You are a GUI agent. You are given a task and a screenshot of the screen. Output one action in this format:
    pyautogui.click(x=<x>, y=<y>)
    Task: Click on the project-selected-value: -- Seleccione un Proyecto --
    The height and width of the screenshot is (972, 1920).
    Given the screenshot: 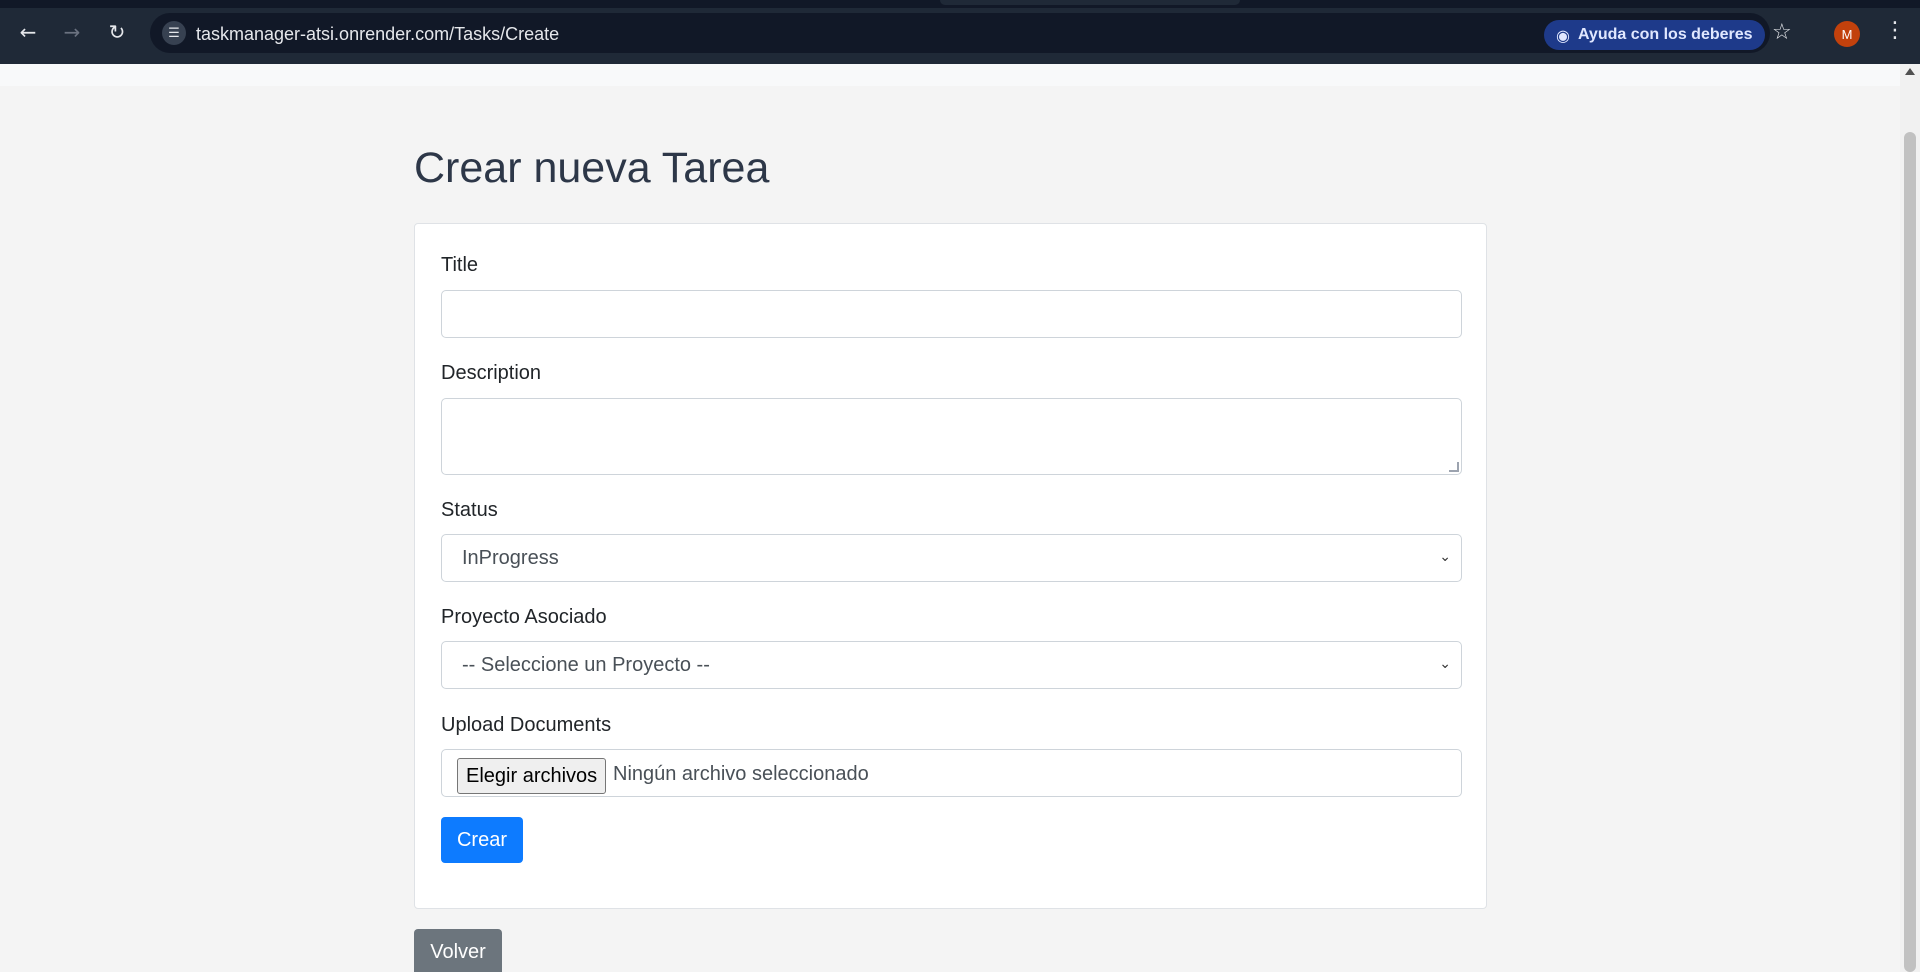 What is the action you would take?
    pyautogui.click(x=586, y=664)
    